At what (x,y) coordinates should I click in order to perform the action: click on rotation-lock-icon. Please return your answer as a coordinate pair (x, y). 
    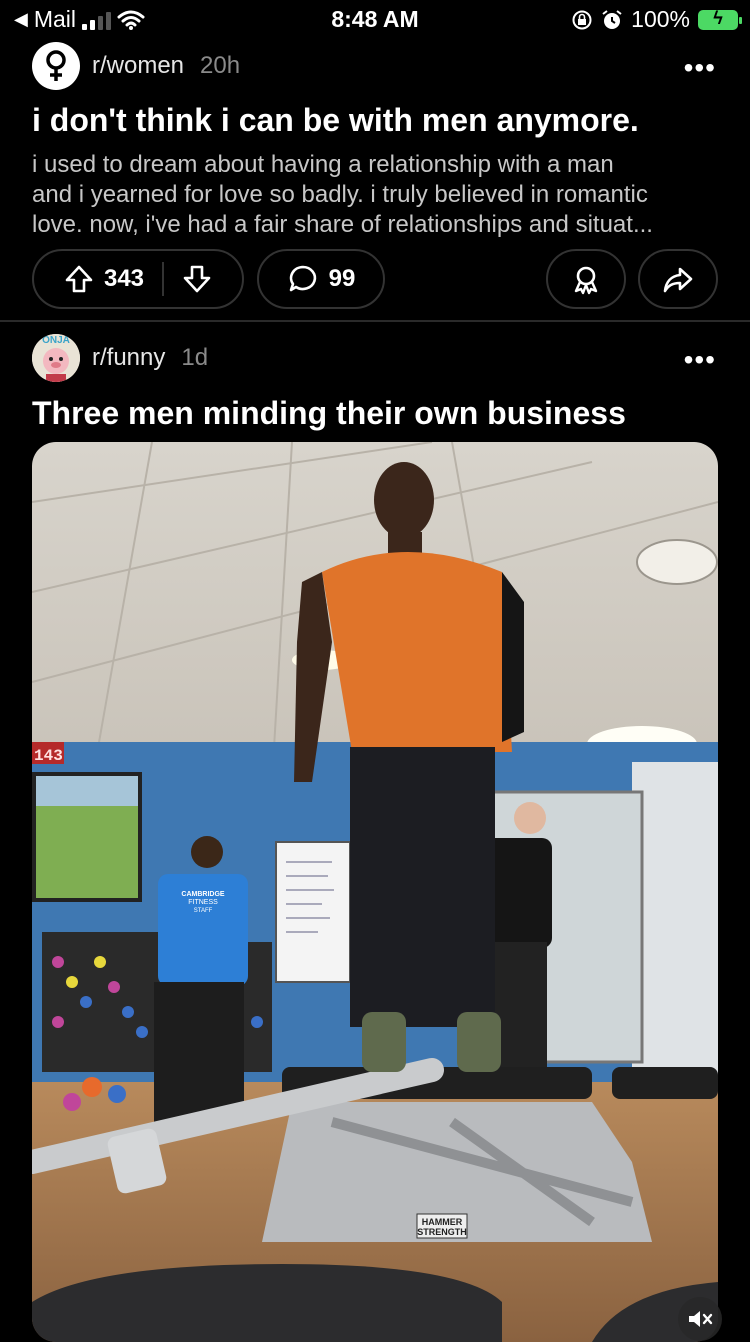
    Looking at the image, I should click on (582, 19).